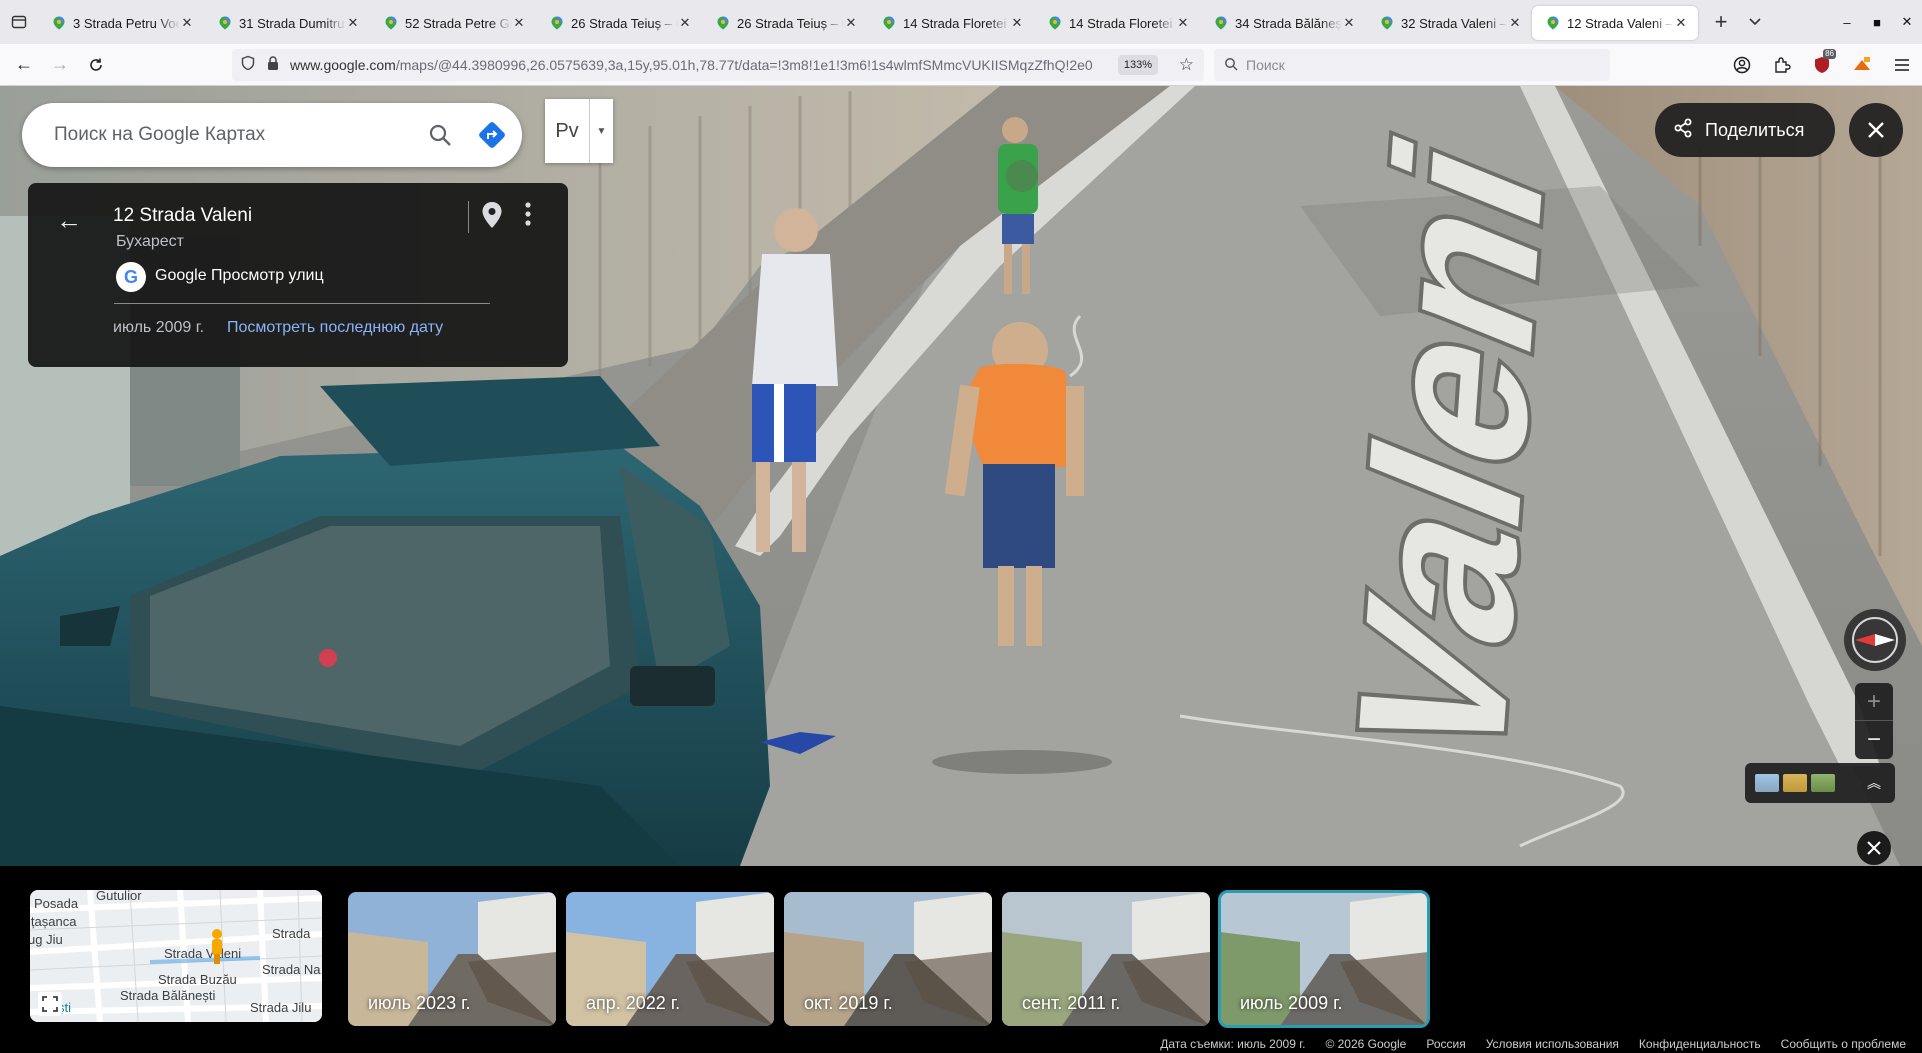  I want to click on browser-tab: 12 Strada Valeni – K ✕, so click(1615, 23).